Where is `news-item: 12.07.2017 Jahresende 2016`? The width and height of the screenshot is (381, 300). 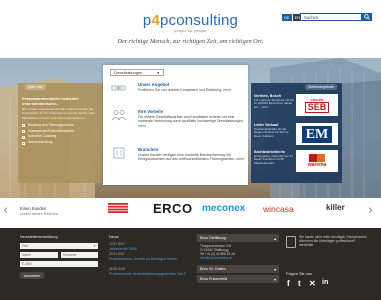
news-item: 12.07.2017 Jahresende 2016 is located at coordinates (149, 246).